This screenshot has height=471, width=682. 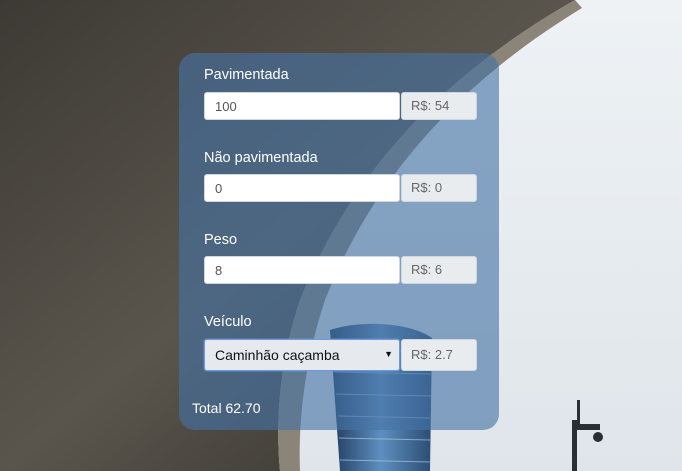 I want to click on vehicle-cost: R$: 2.7, so click(x=439, y=355).